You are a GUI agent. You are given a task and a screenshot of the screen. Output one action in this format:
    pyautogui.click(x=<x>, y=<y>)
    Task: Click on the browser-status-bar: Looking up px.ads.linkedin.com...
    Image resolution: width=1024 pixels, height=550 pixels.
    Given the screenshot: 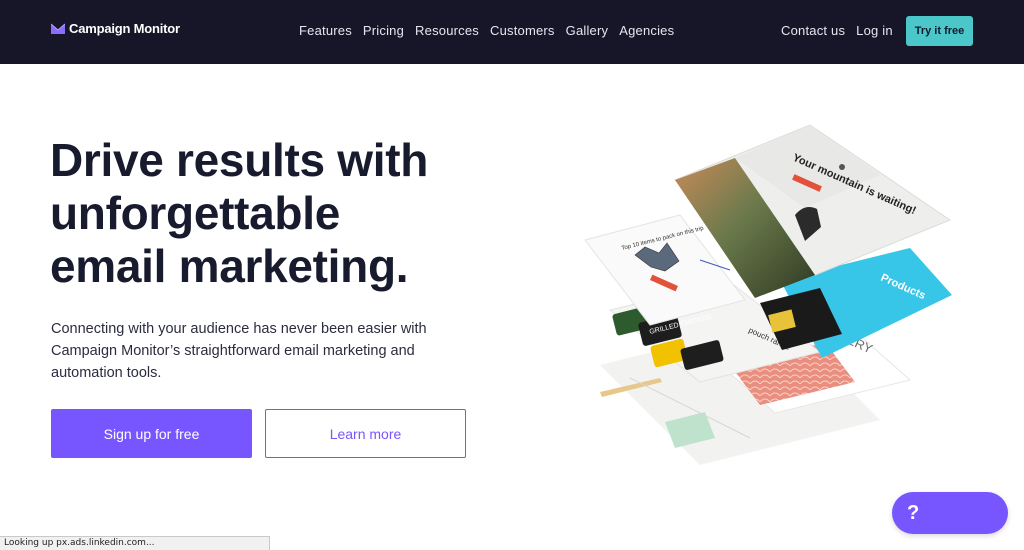 What is the action you would take?
    pyautogui.click(x=135, y=543)
    